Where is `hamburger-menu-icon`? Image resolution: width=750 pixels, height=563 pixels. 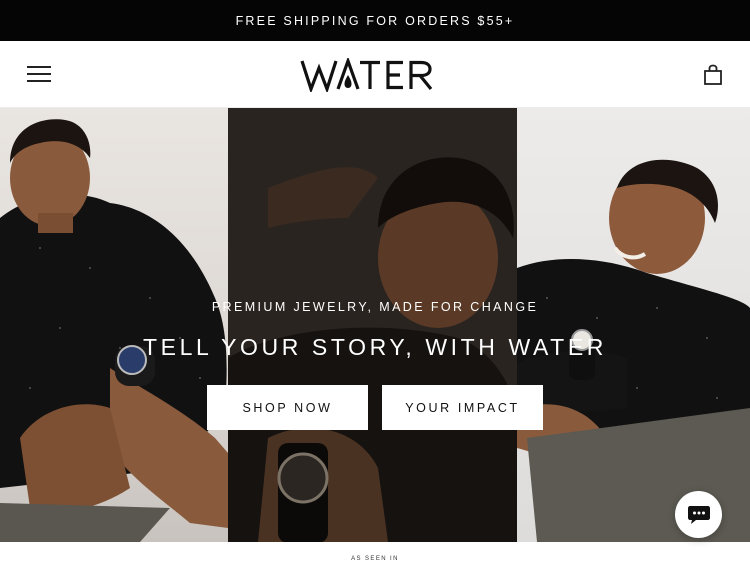 hamburger-menu-icon is located at coordinates (39, 74).